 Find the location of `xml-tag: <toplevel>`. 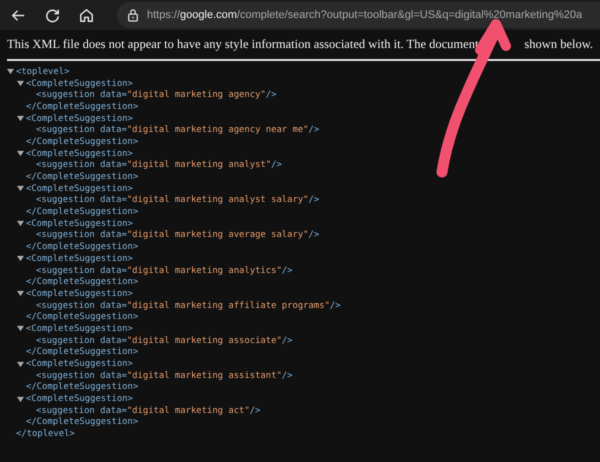

xml-tag: <toplevel> is located at coordinates (43, 71).